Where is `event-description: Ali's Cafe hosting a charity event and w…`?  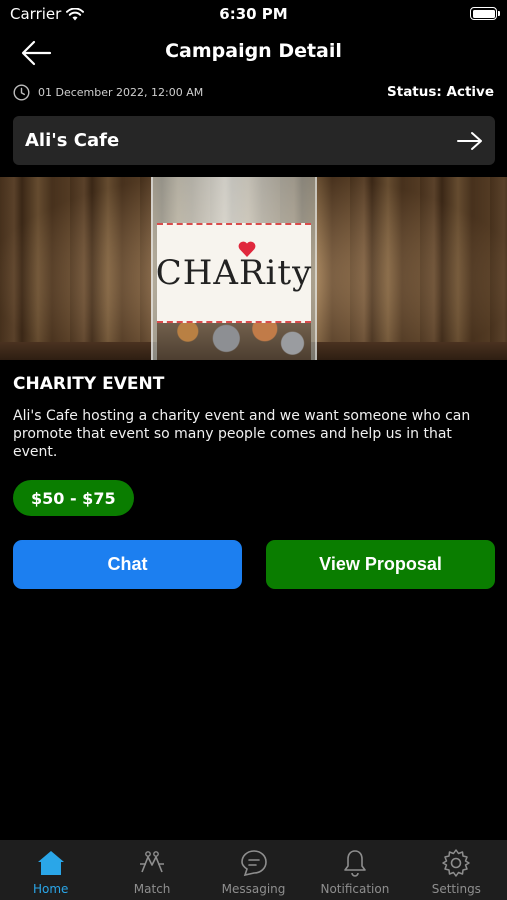 event-description: Ali's Cafe hosting a charity event and w… is located at coordinates (242, 434).